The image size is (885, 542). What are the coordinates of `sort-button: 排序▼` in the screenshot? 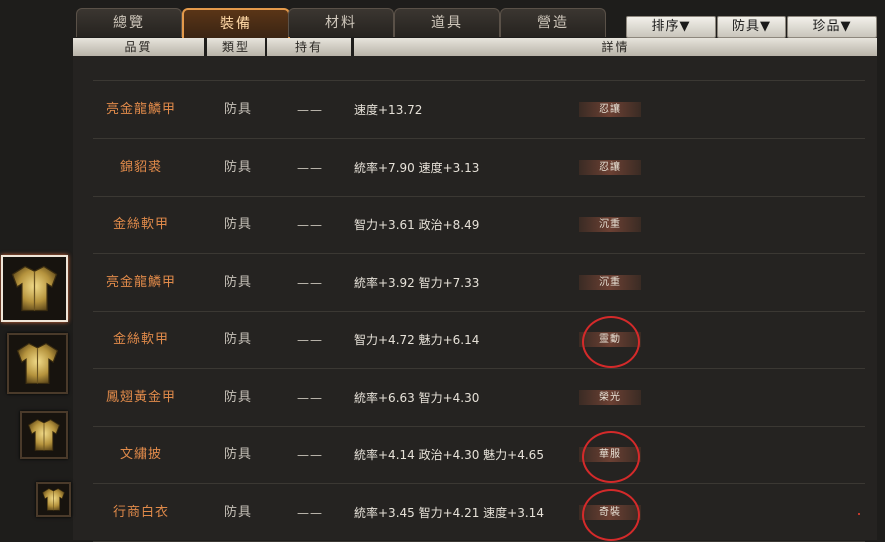 It's located at (671, 27).